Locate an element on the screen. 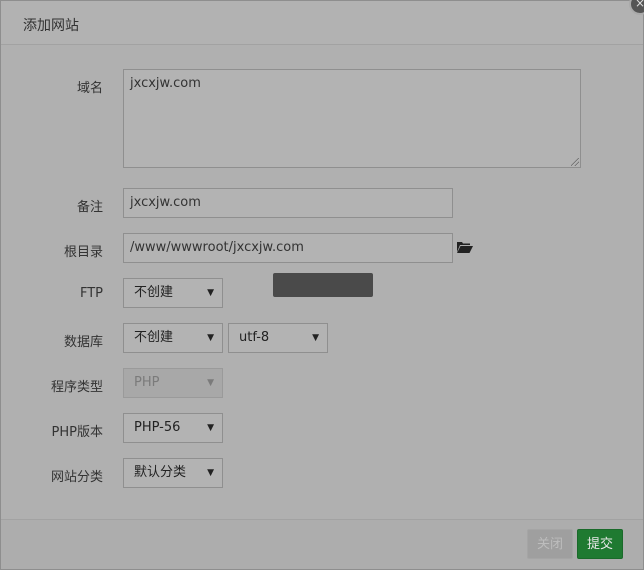  submit-button: 提交 is located at coordinates (600, 544).